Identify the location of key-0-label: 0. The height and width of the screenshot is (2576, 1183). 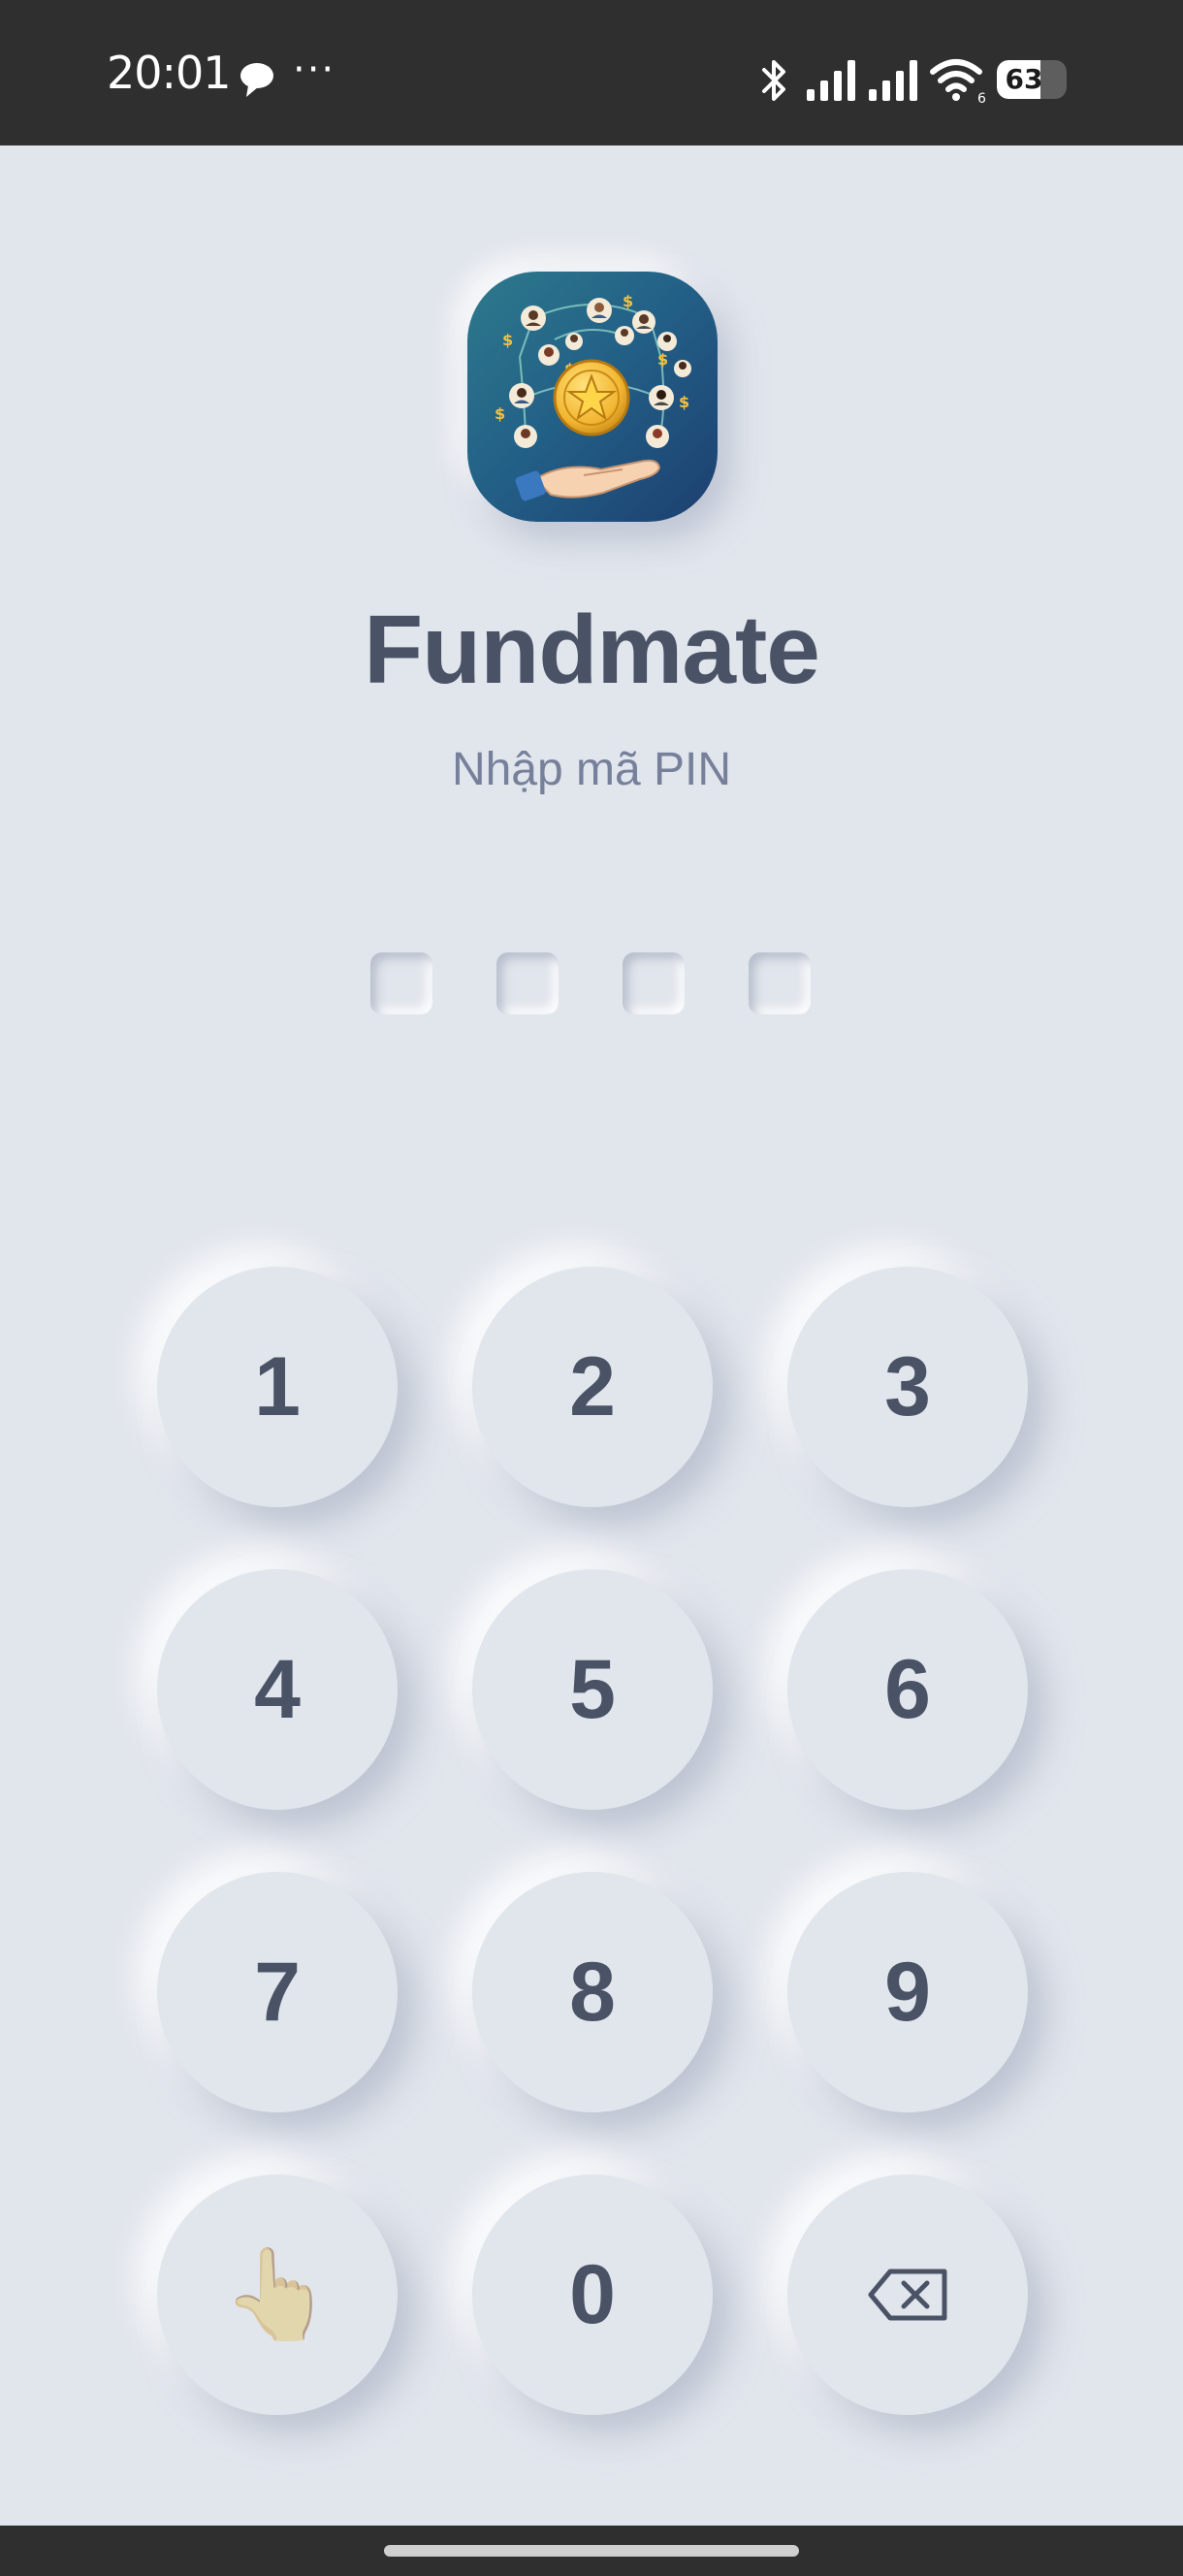
(592, 2294).